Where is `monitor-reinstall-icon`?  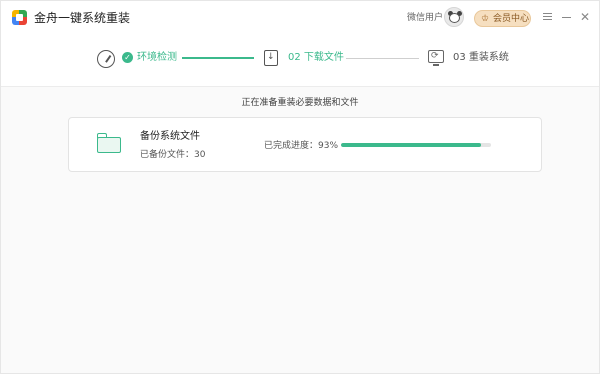
monitor-reinstall-icon is located at coordinates (436, 58).